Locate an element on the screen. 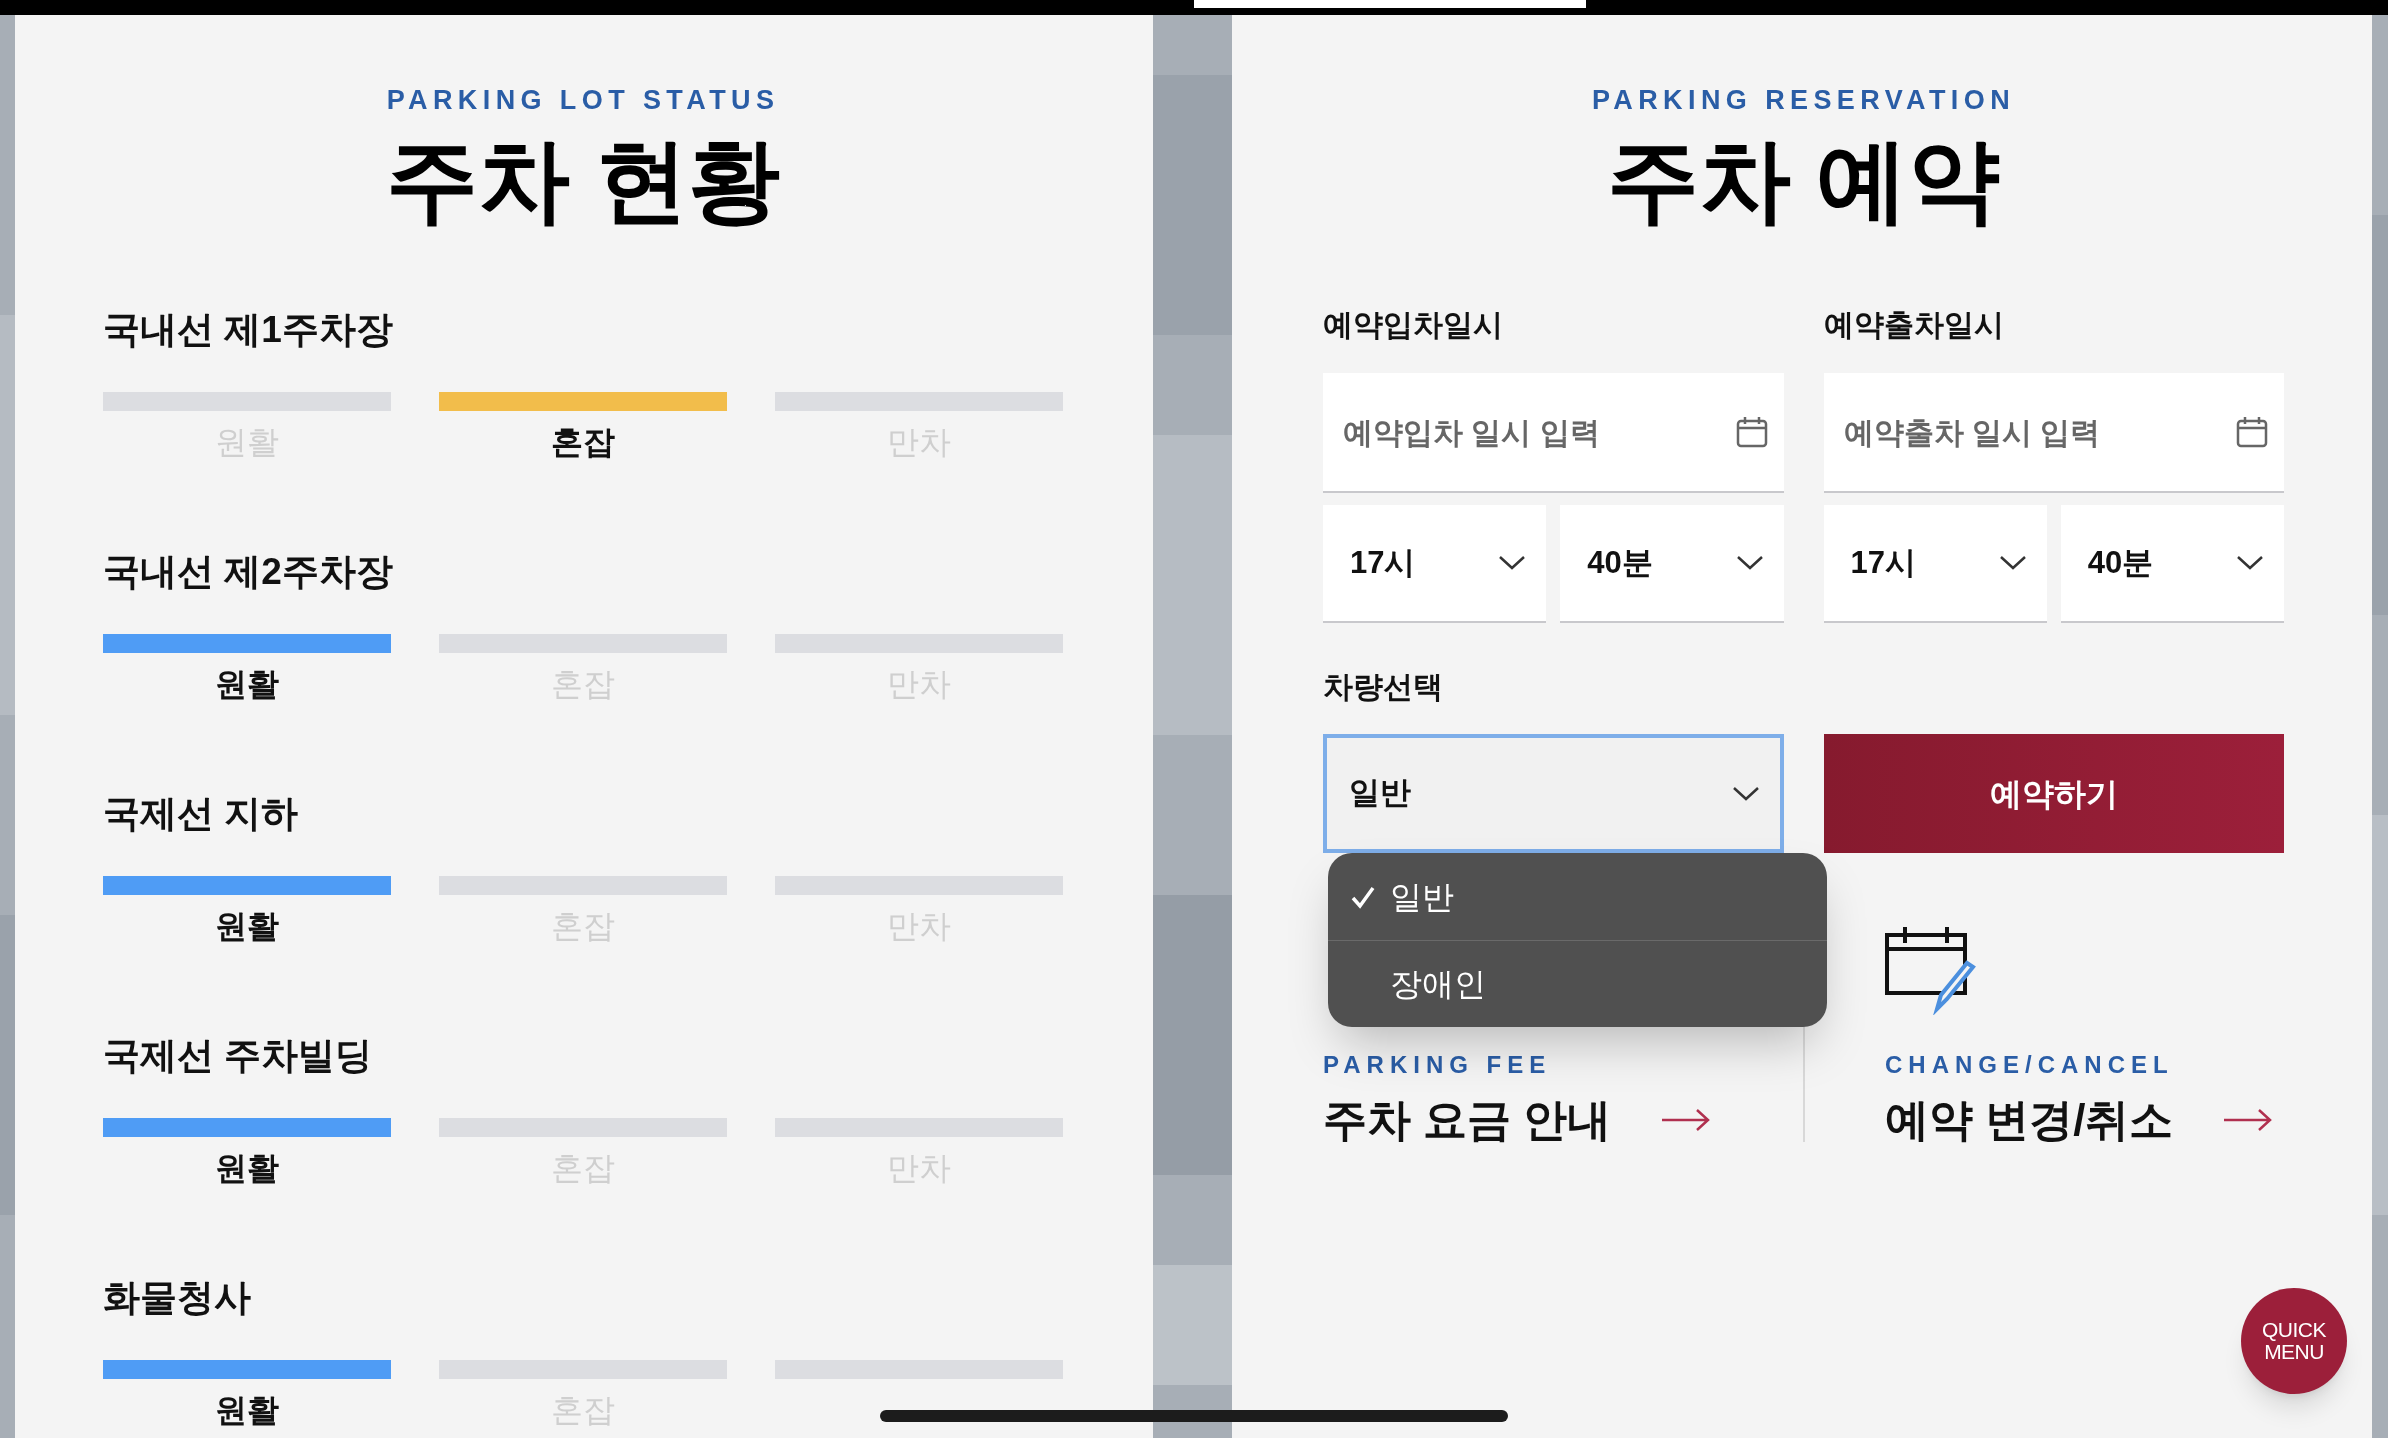 The width and height of the screenshot is (2388, 1438). reserve-button: 예약하기 is located at coordinates (2053, 793).